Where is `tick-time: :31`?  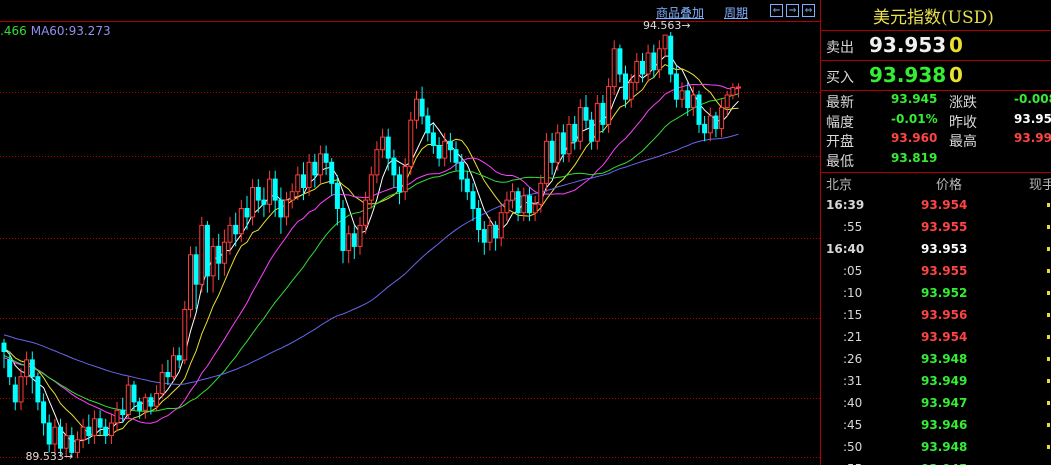
tick-time: :31 is located at coordinates (853, 381).